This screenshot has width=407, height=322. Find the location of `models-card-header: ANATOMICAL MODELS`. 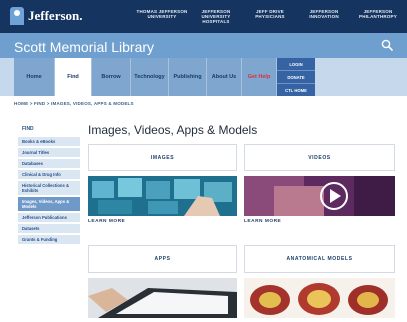

models-card-header: ANATOMICAL MODELS is located at coordinates (319, 259).